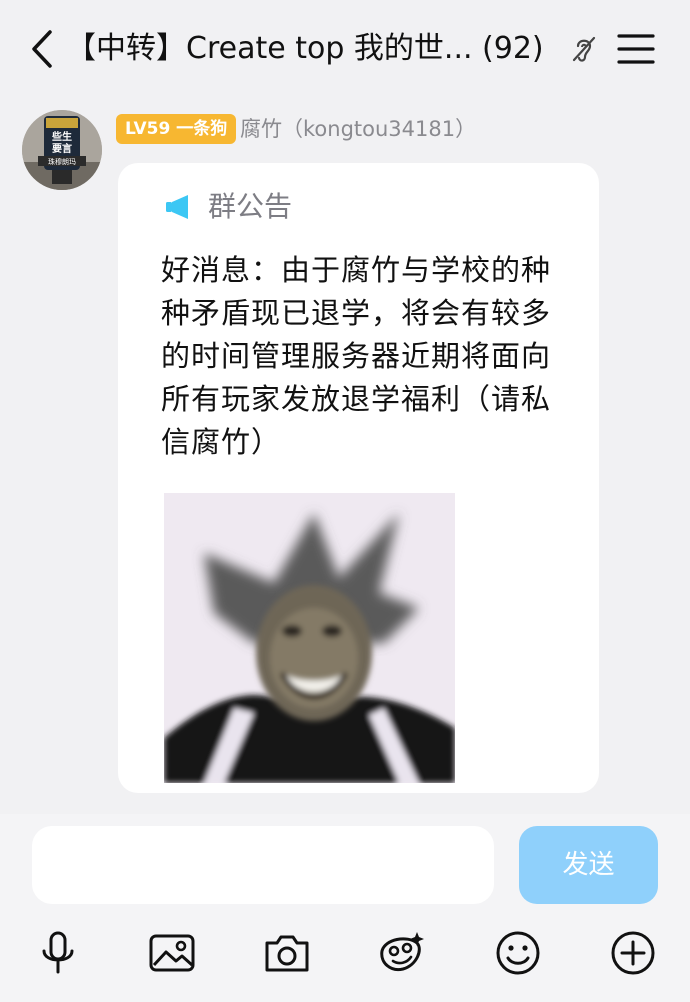  Describe the element at coordinates (287, 953) in the screenshot. I see `camera-icon` at that location.